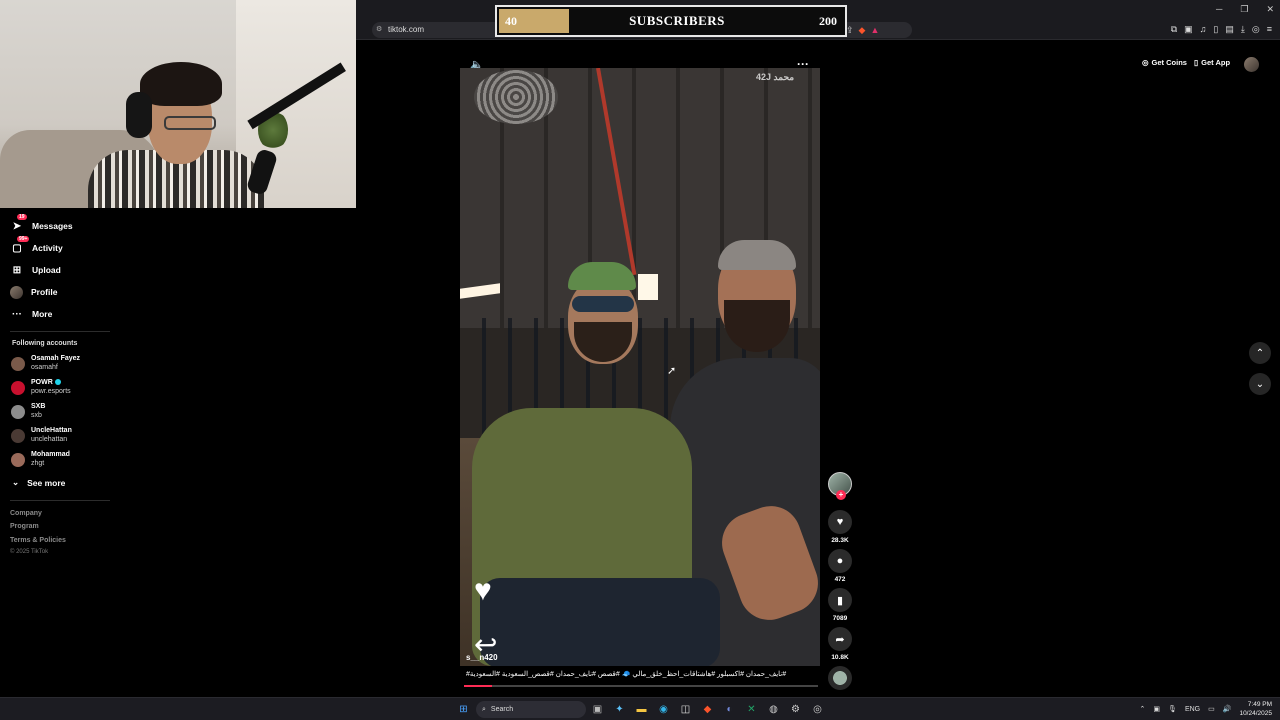 The image size is (1280, 720). I want to click on verified-icon, so click(57, 382).